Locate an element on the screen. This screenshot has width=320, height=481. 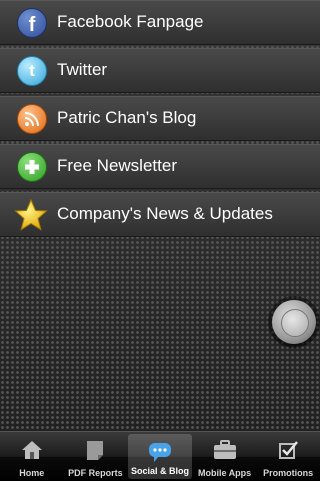
assistive-touch-inner is located at coordinates (295, 323).